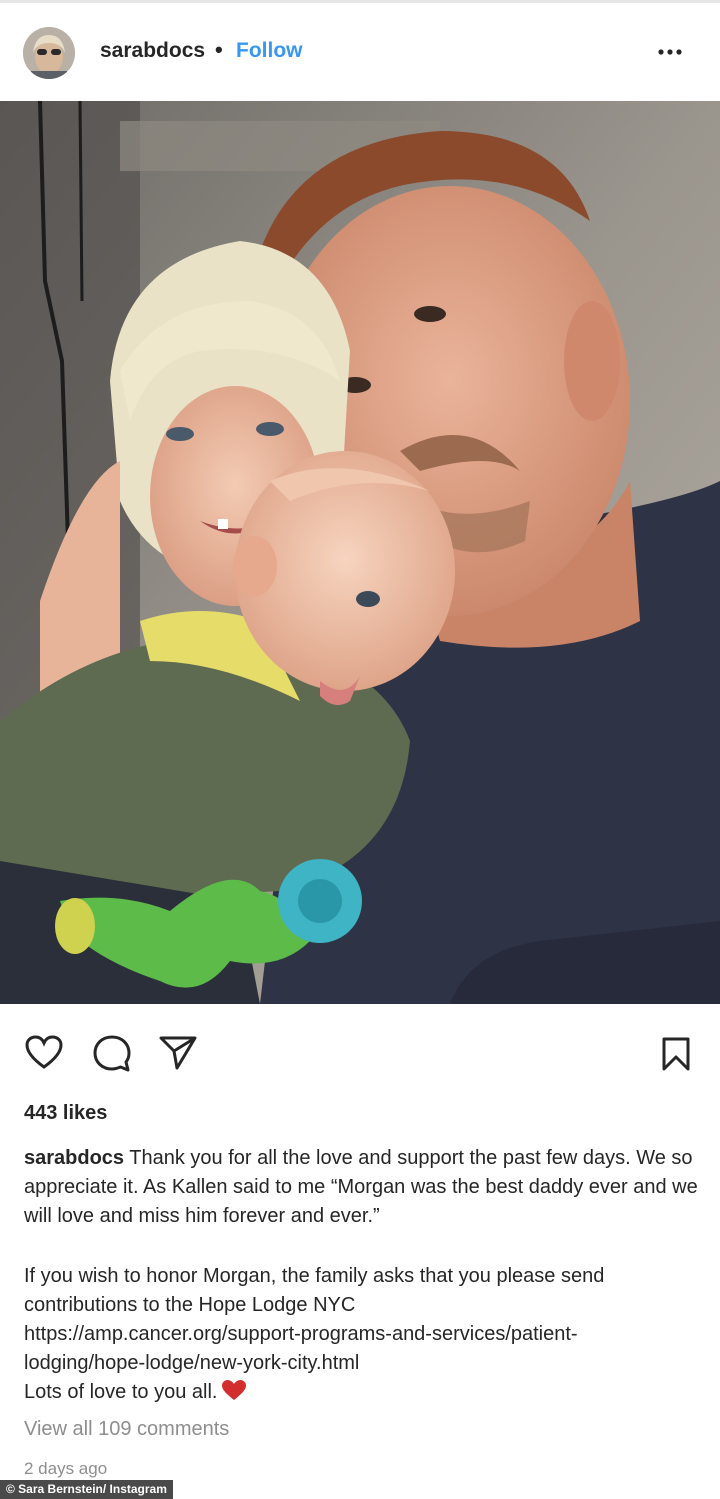 This screenshot has width=720, height=1499. I want to click on caption-closing-line: Lots of love to you all., so click(364, 1394).